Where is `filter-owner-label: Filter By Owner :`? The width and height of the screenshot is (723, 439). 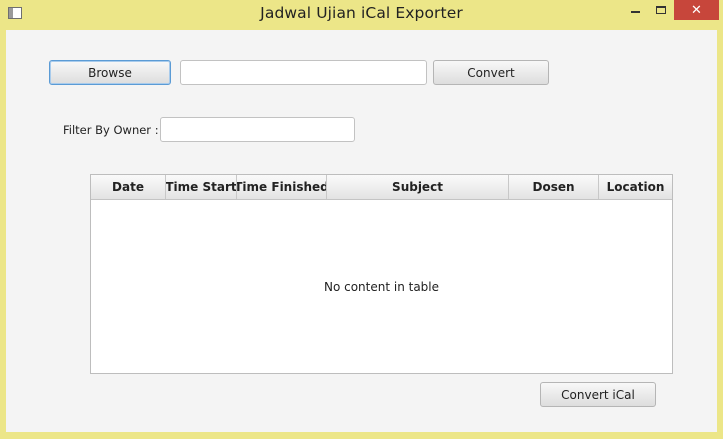 filter-owner-label: Filter By Owner : is located at coordinates (111, 130).